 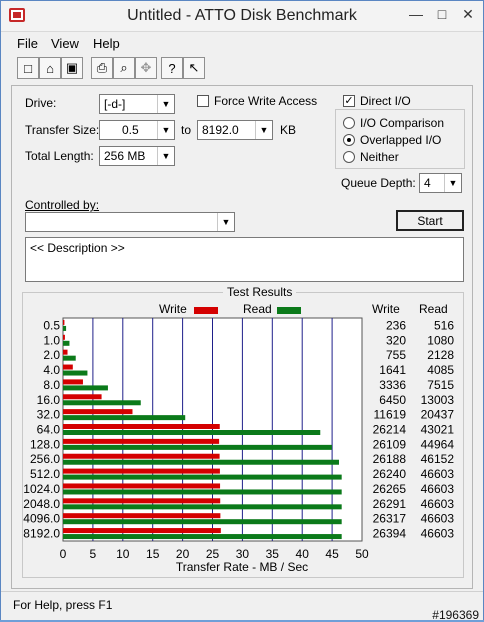 I want to click on read-value-label: 516, so click(x=444, y=325).